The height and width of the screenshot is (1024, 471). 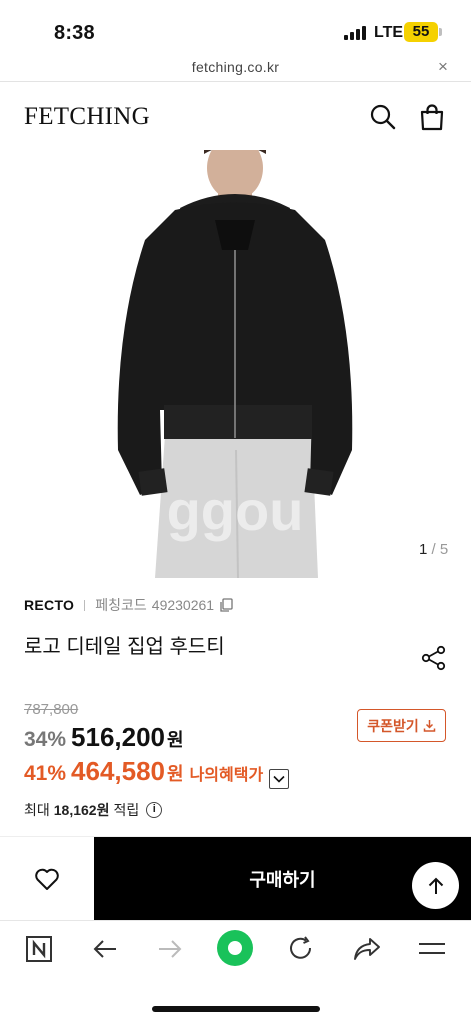 What do you see at coordinates (74, 33) in the screenshot?
I see `status-time: 8:38` at bounding box center [74, 33].